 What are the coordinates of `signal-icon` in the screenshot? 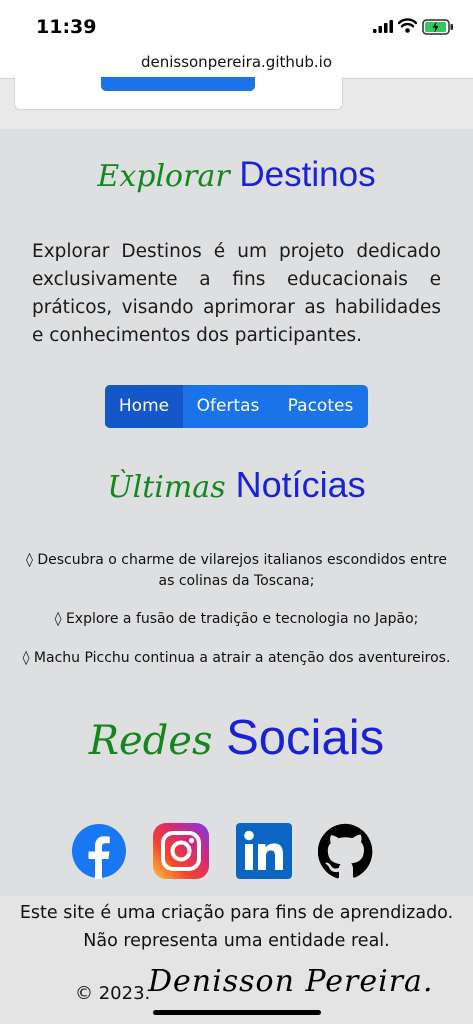 It's located at (383, 26).